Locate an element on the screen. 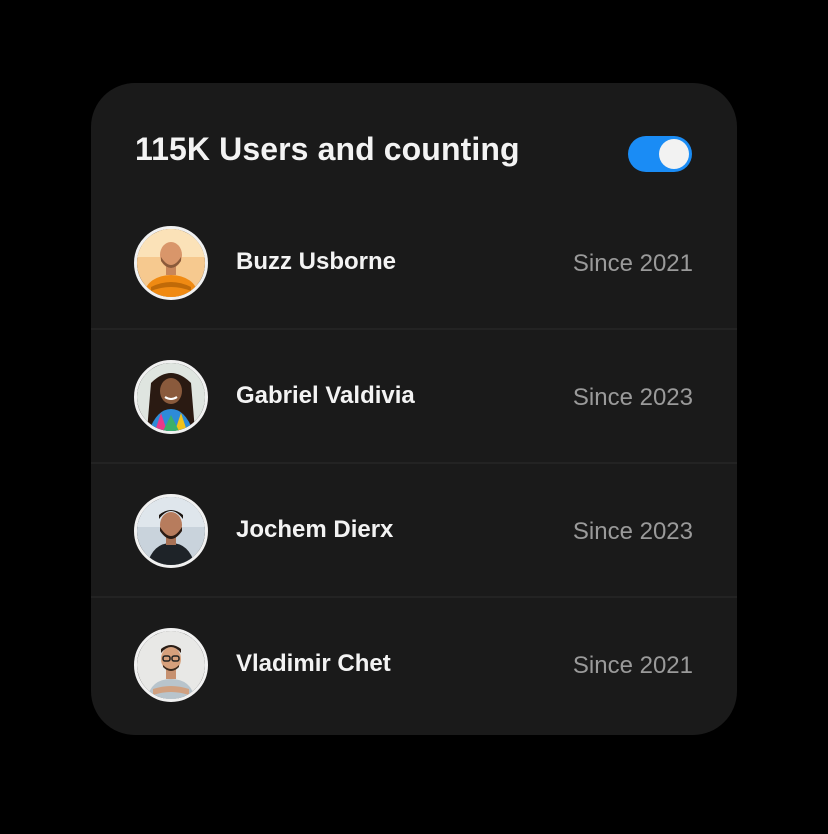 This screenshot has width=828, height=834. list-item: Gabriel Valdivia Since 2023 is located at coordinates (414, 397).